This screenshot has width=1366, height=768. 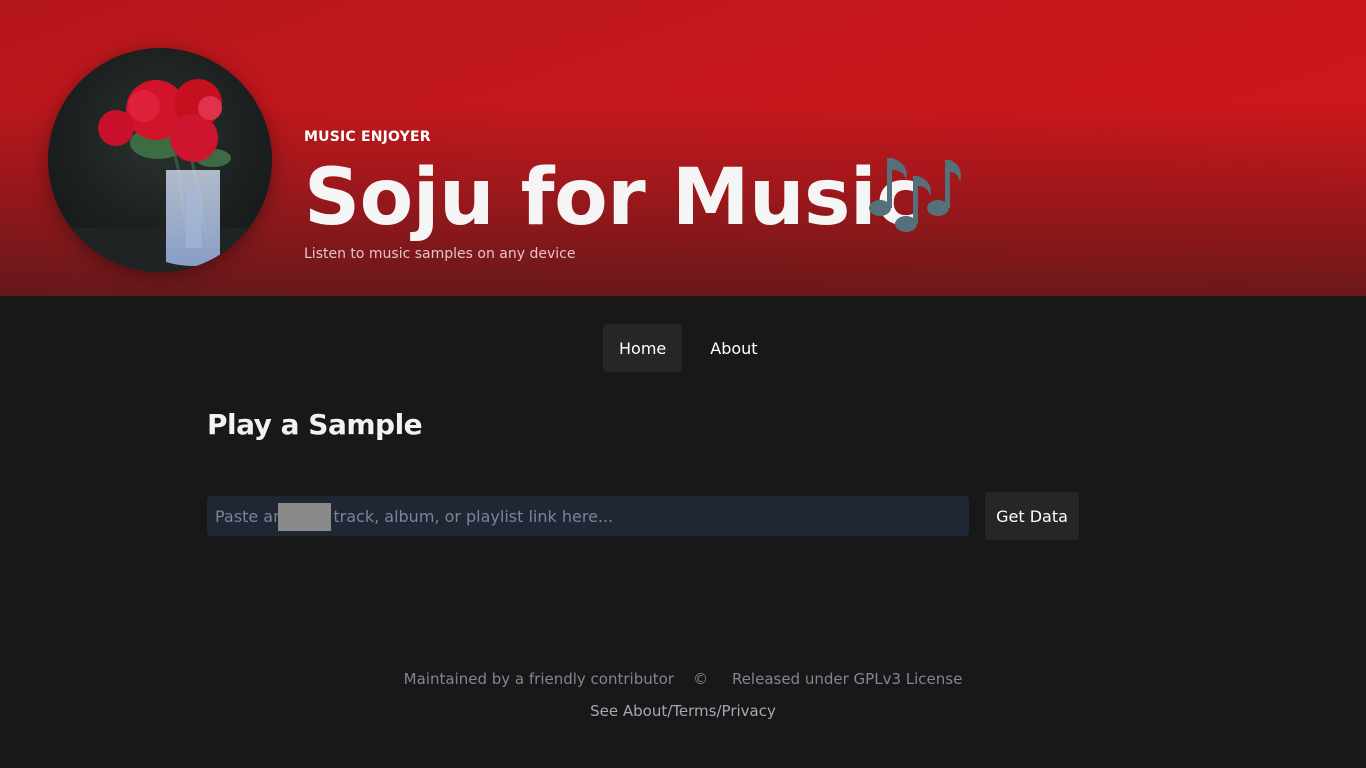 What do you see at coordinates (643, 348) in the screenshot?
I see `nav-home: Home` at bounding box center [643, 348].